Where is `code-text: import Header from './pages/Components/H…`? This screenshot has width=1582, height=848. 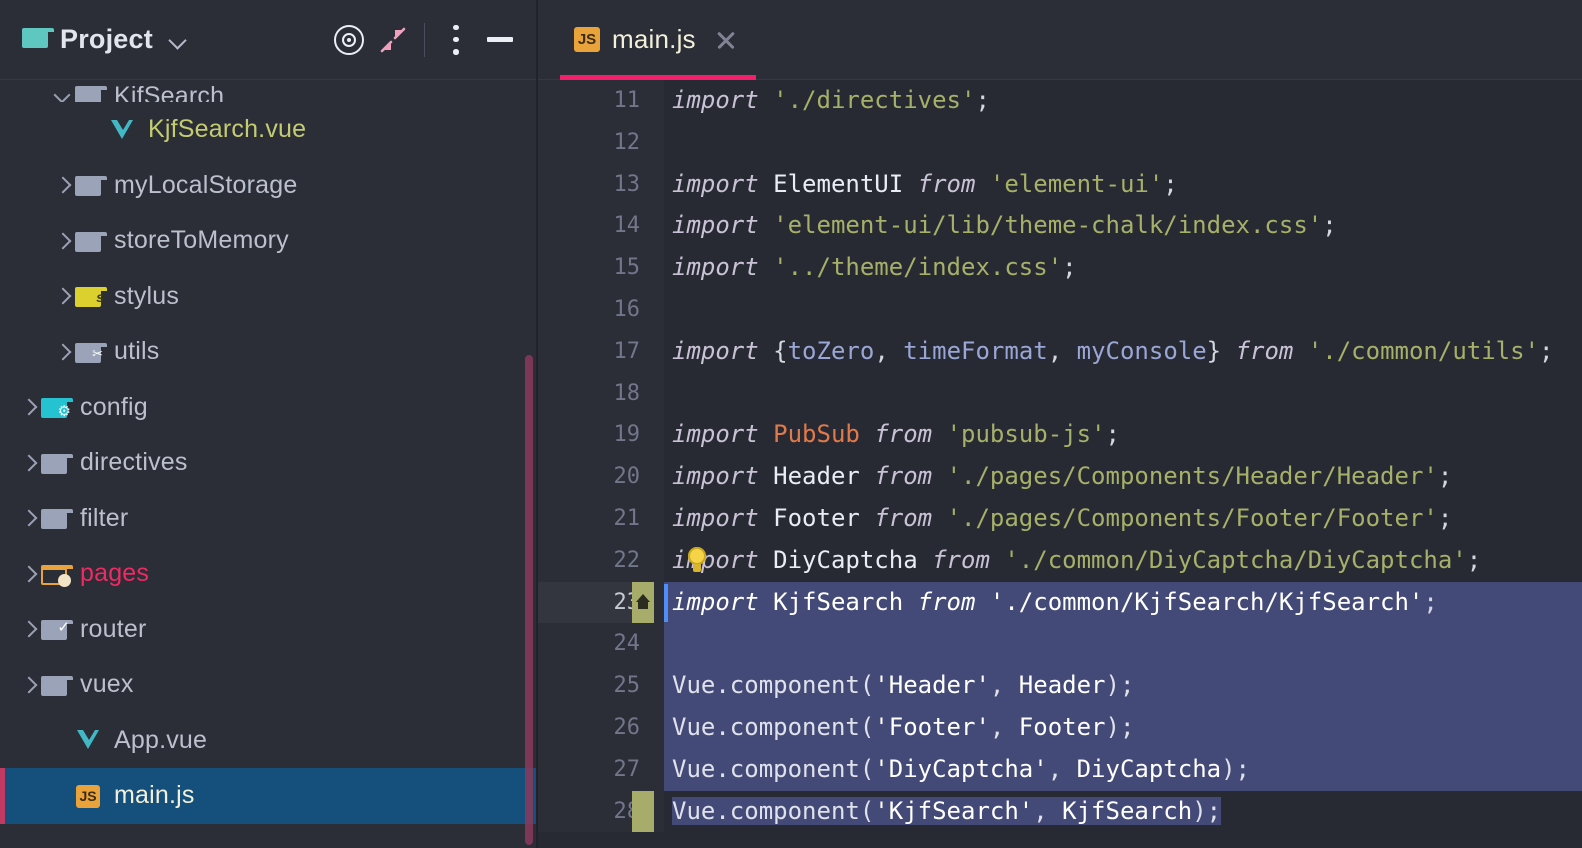 code-text: import Header from './pages/Components/H… is located at coordinates (1123, 477).